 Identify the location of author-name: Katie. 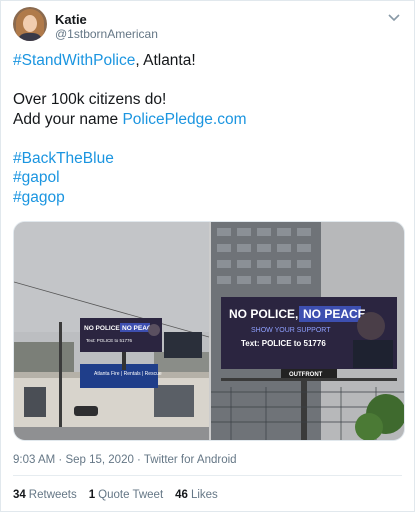
(71, 19).